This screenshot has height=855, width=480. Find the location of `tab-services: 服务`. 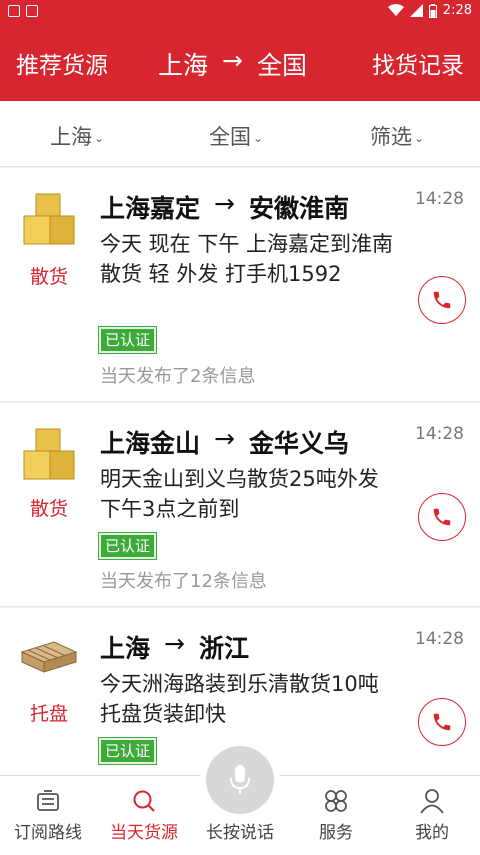

tab-services: 服务 is located at coordinates (336, 815).